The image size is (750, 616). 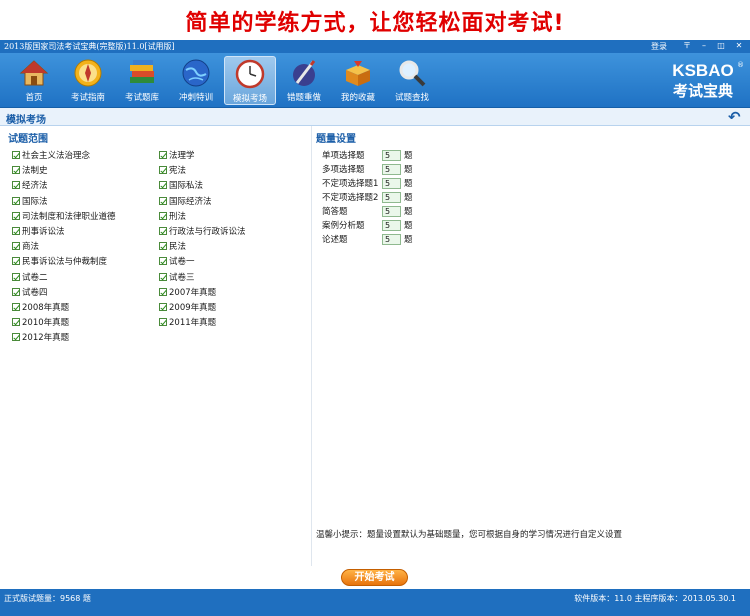 I want to click on scope-checkbox-label: 行政法与行政诉讼法, so click(x=207, y=232).